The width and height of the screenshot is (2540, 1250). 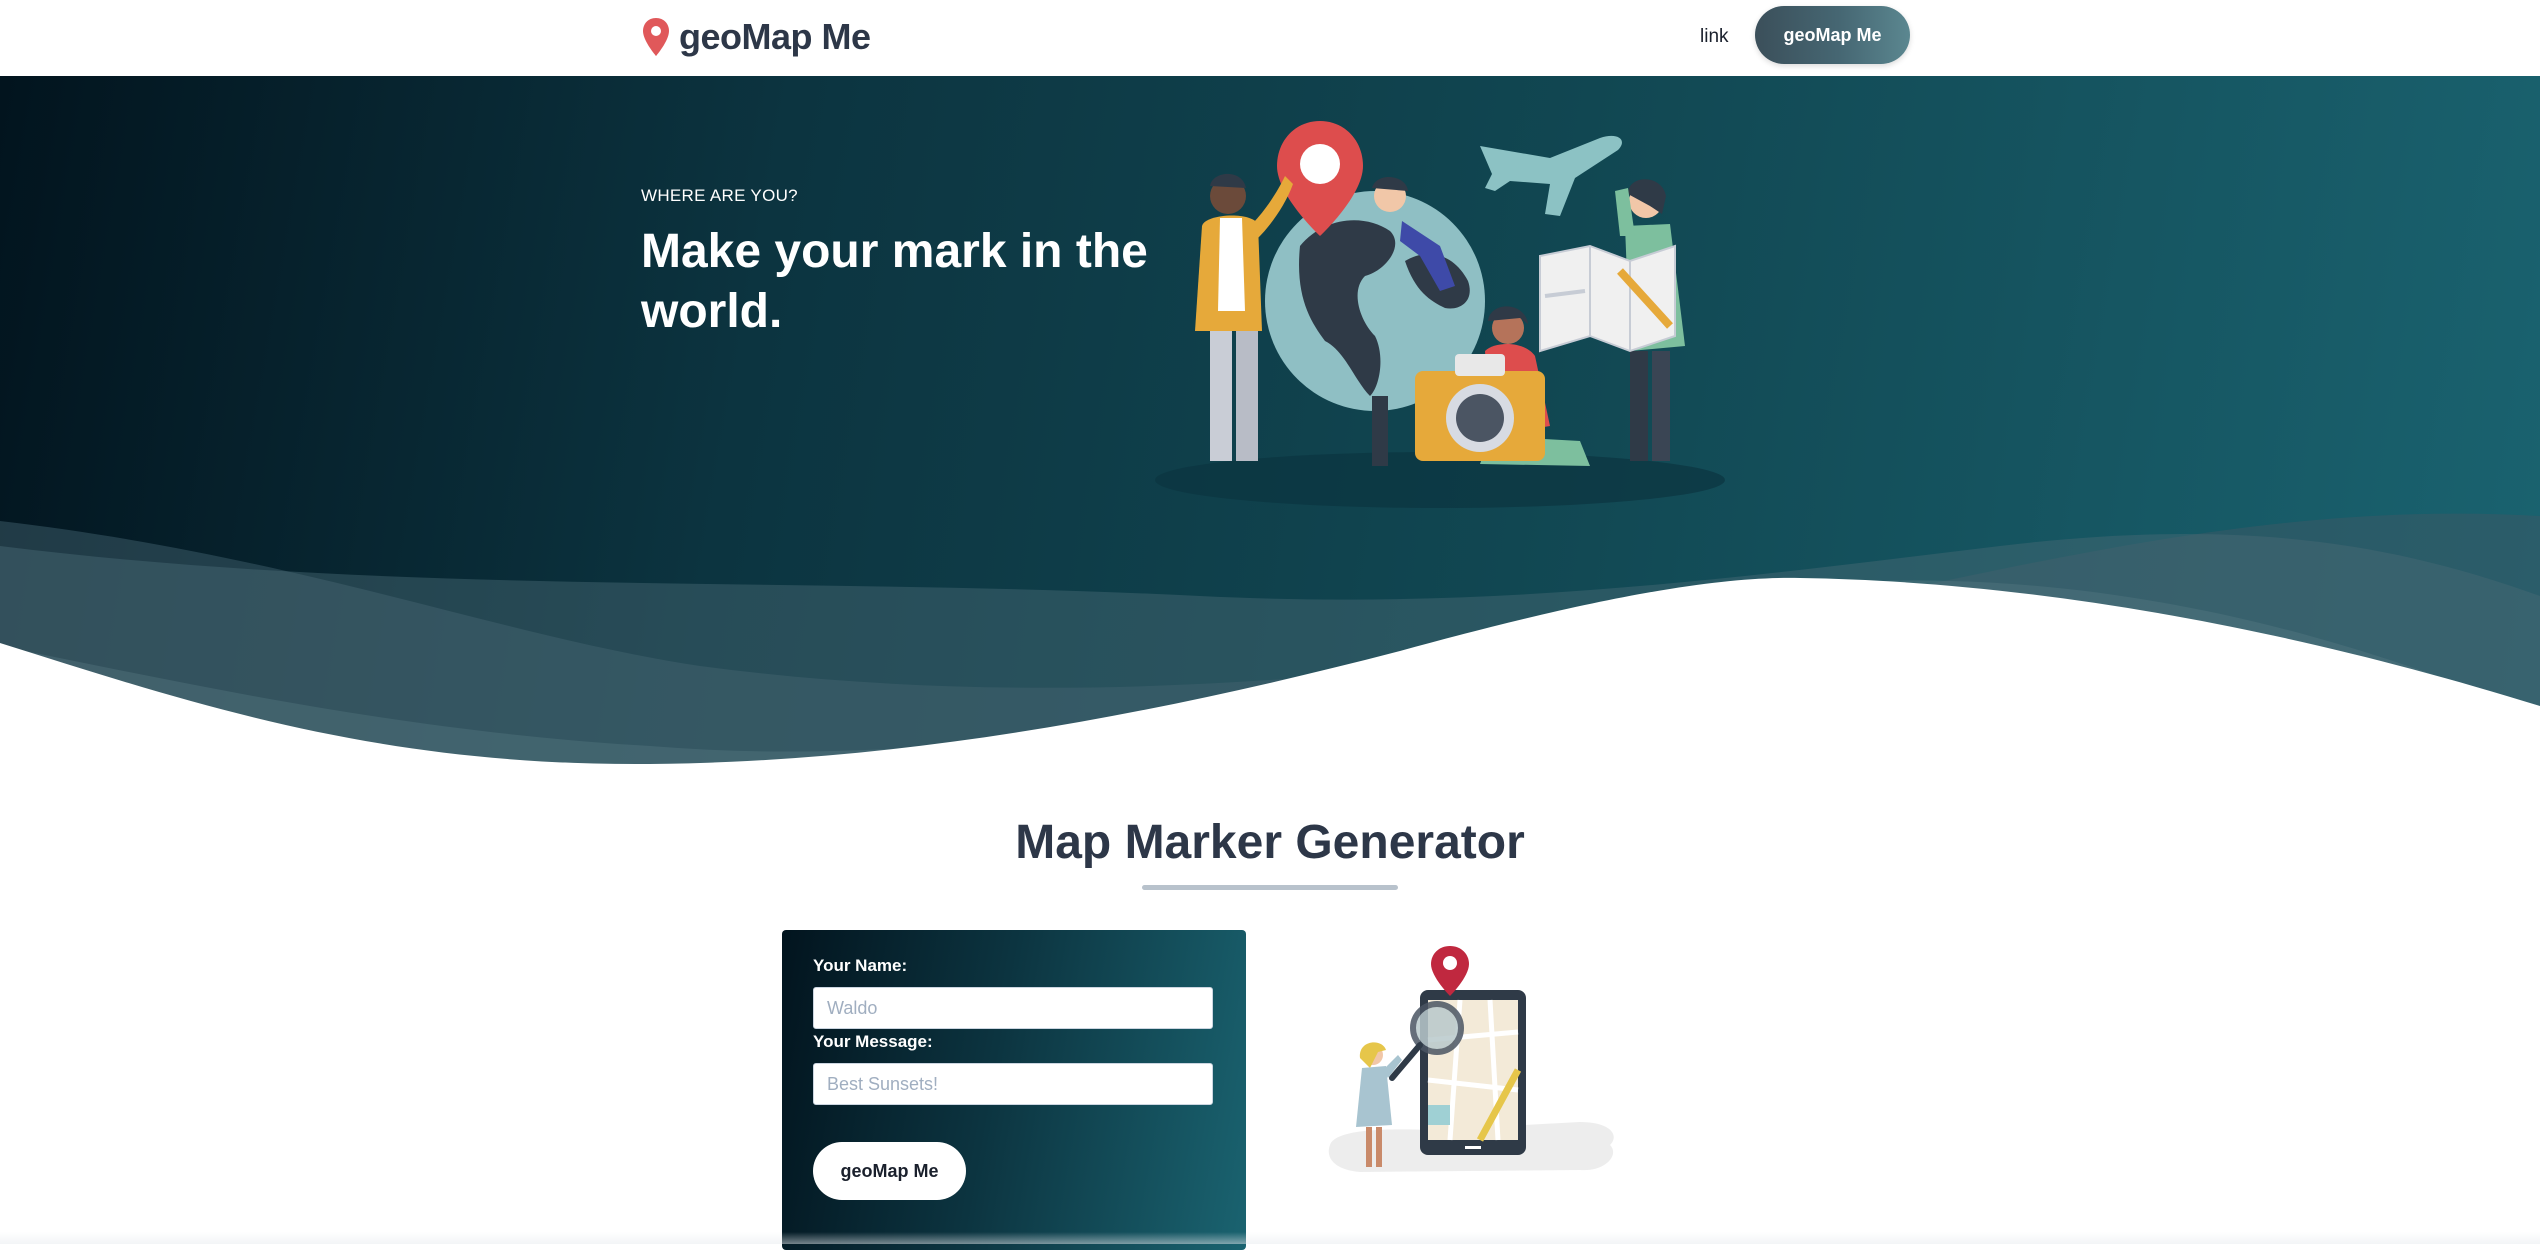 I want to click on brand-logo: geoMap Me, so click(x=756, y=37).